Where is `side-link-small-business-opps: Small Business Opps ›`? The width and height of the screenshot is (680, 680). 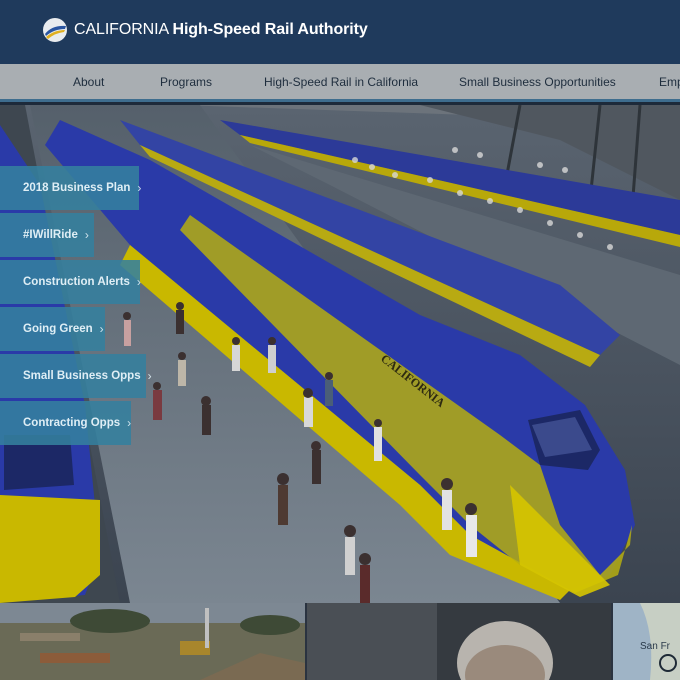 side-link-small-business-opps: Small Business Opps › is located at coordinates (76, 376).